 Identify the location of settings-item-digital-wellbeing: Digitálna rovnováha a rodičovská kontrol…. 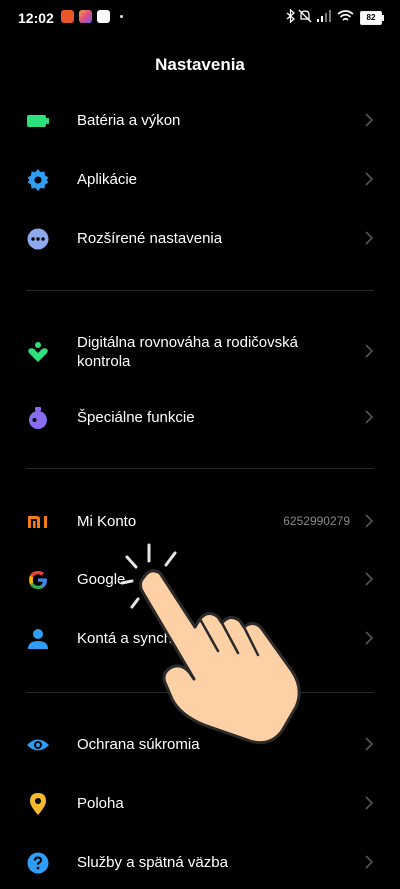
(200, 352).